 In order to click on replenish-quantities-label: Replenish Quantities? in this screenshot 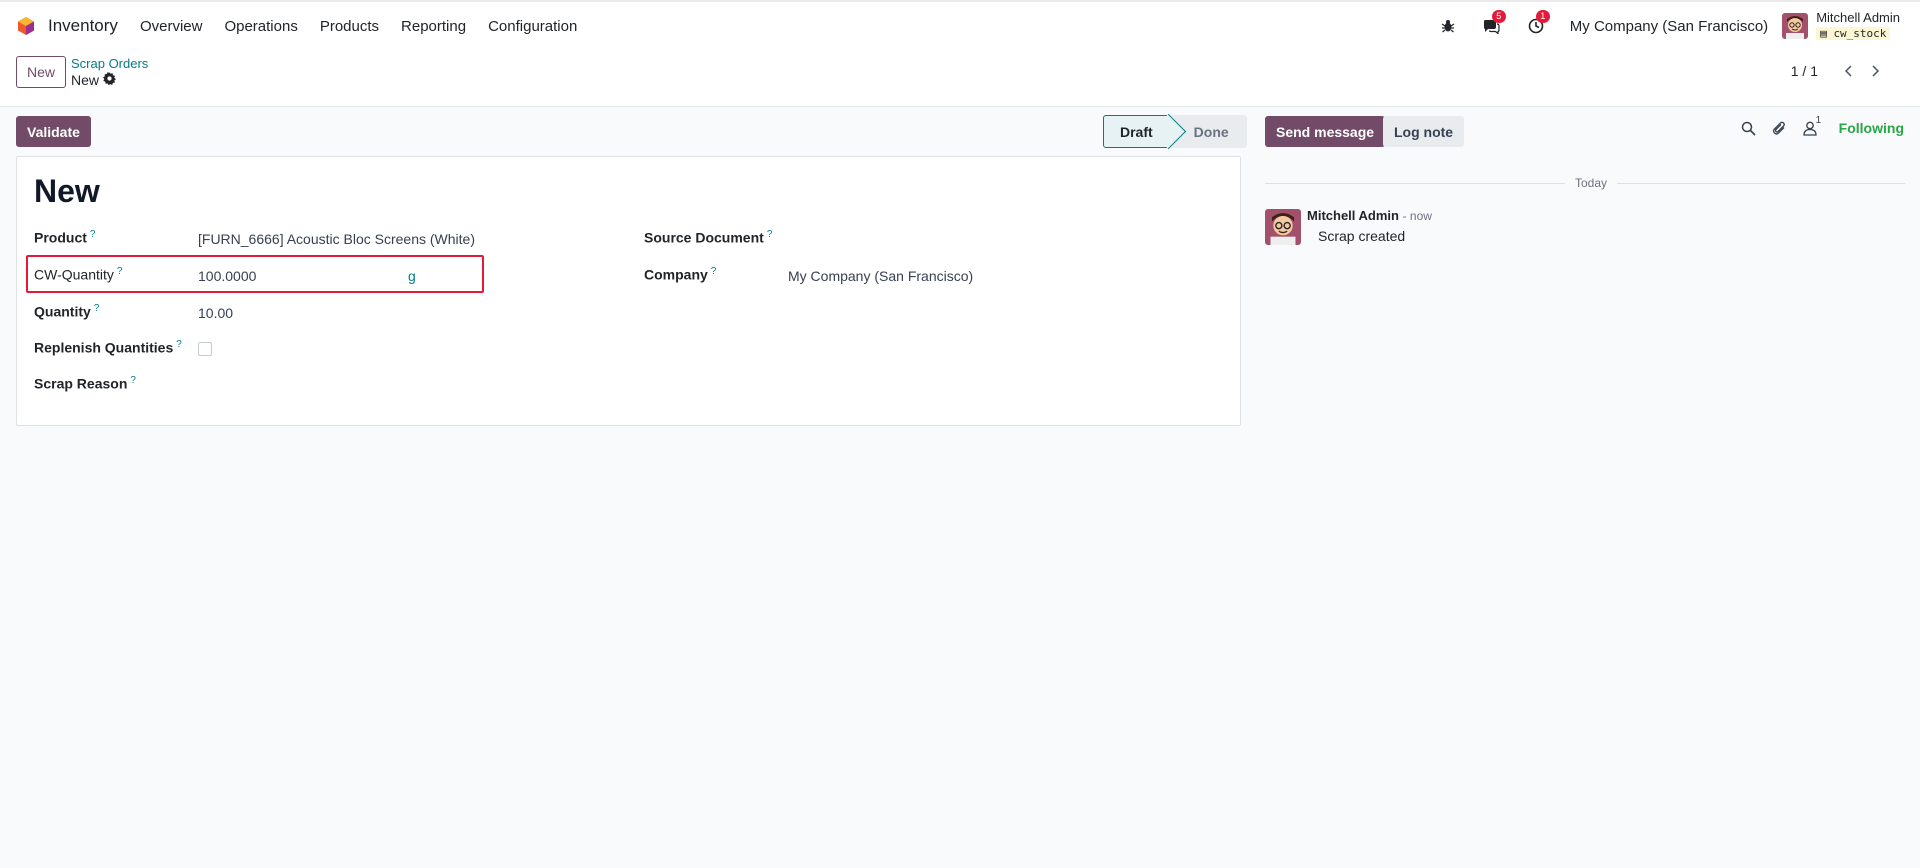, I will do `click(108, 347)`.